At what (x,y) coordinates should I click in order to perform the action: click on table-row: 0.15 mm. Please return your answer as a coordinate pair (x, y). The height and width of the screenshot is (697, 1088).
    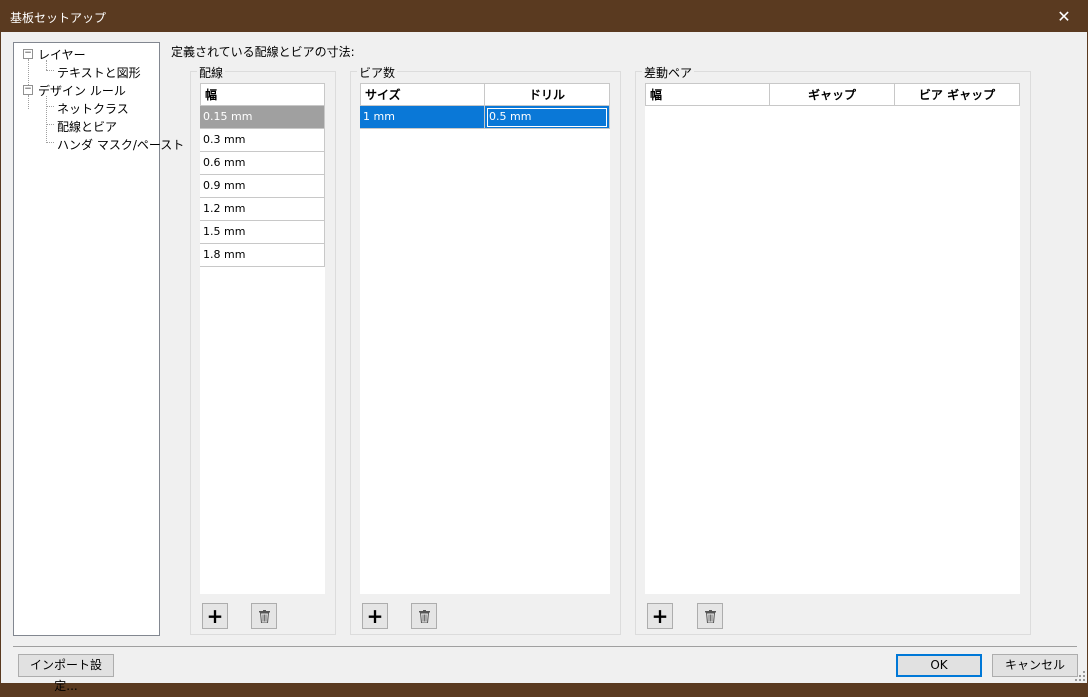
    Looking at the image, I should click on (262, 117).